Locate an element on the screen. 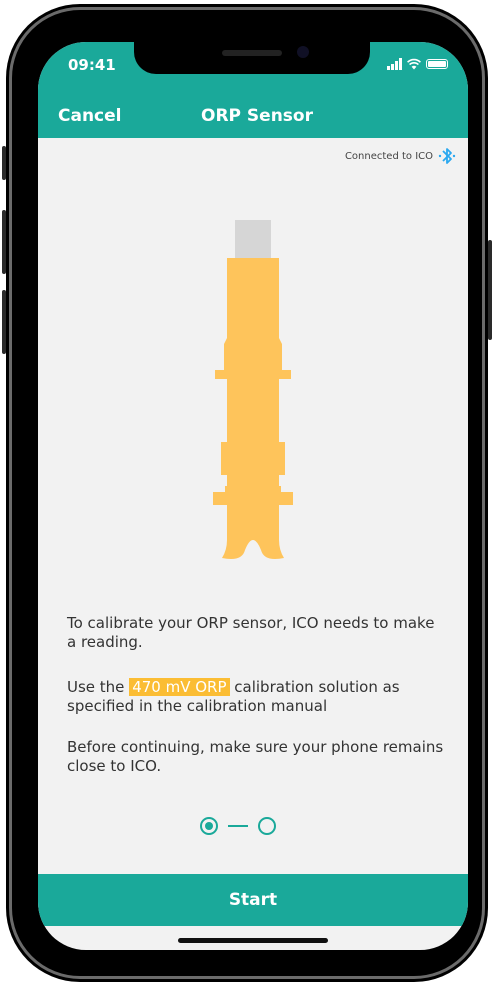 This screenshot has width=494, height=986. home-indicator is located at coordinates (253, 940).